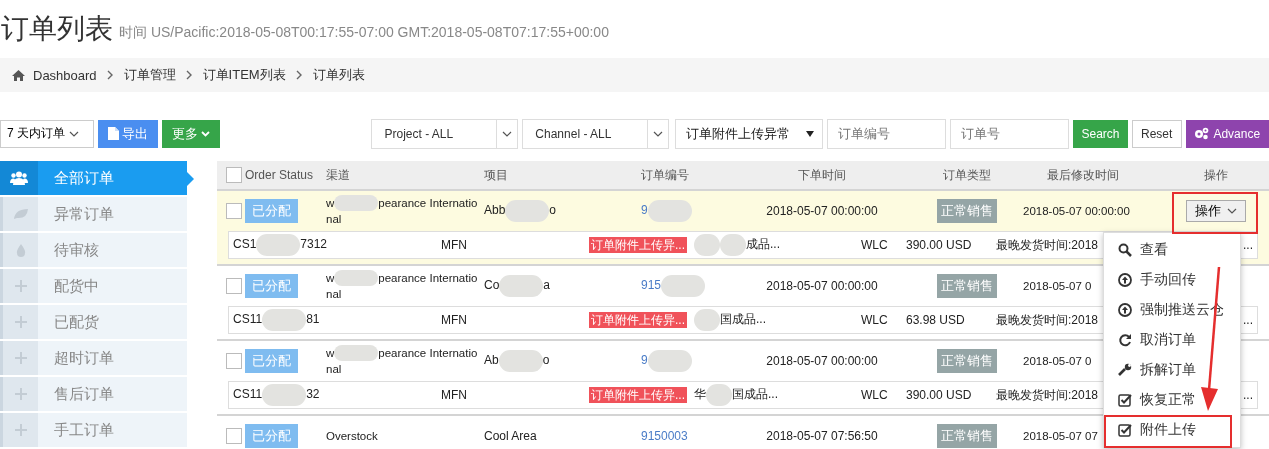 The width and height of the screenshot is (1269, 449). What do you see at coordinates (1125, 340) in the screenshot?
I see `redo-icon` at bounding box center [1125, 340].